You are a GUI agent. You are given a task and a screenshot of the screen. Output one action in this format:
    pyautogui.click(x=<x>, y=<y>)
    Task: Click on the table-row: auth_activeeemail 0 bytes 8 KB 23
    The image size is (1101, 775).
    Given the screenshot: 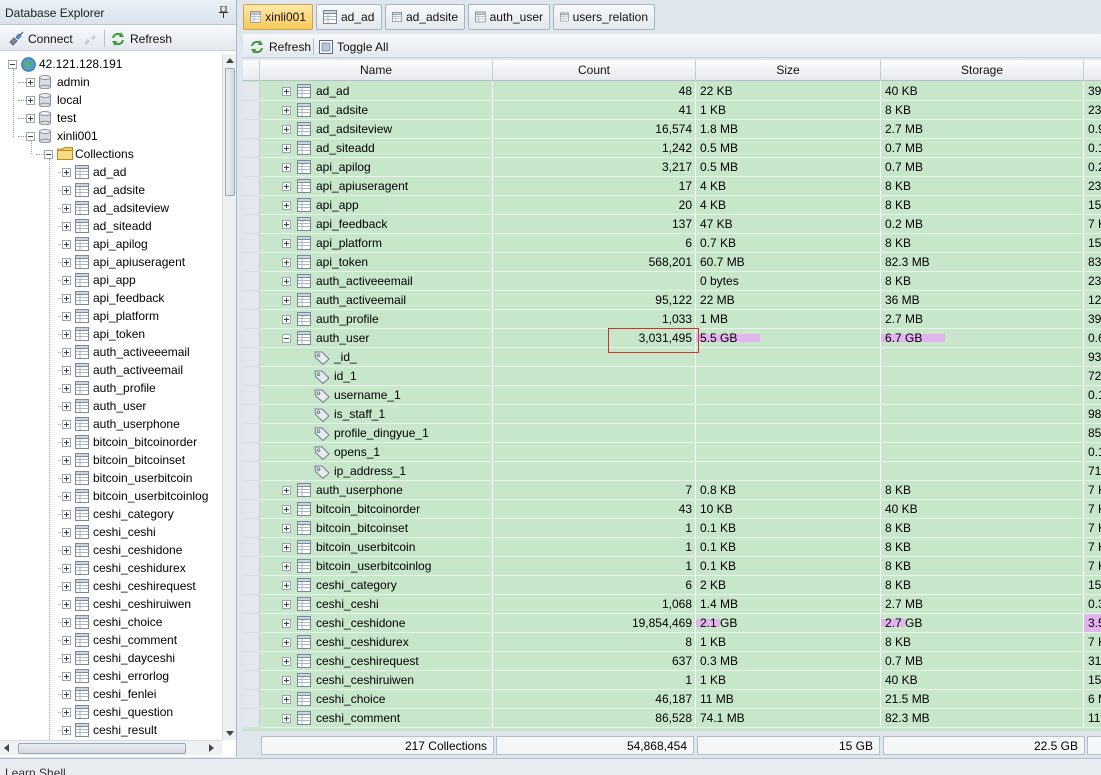 What is the action you would take?
    pyautogui.click(x=672, y=281)
    